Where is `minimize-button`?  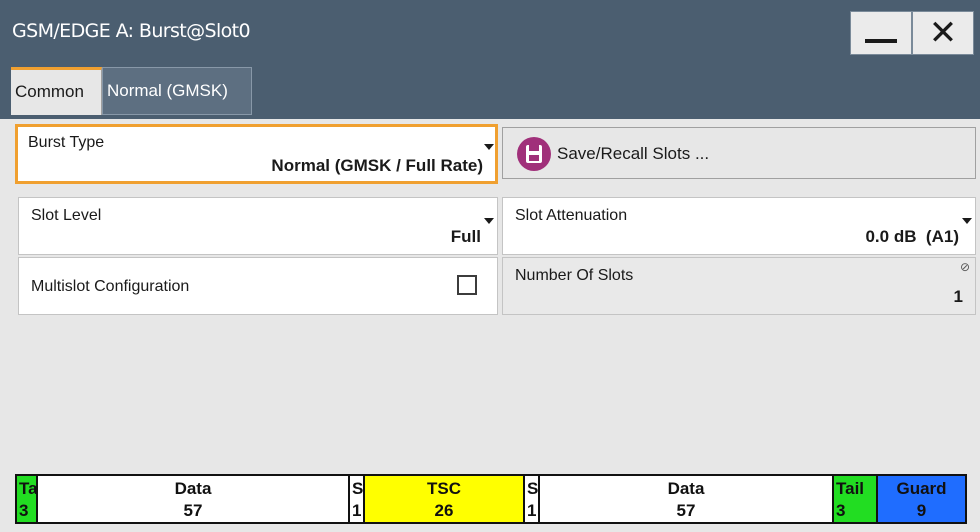
minimize-button is located at coordinates (881, 33).